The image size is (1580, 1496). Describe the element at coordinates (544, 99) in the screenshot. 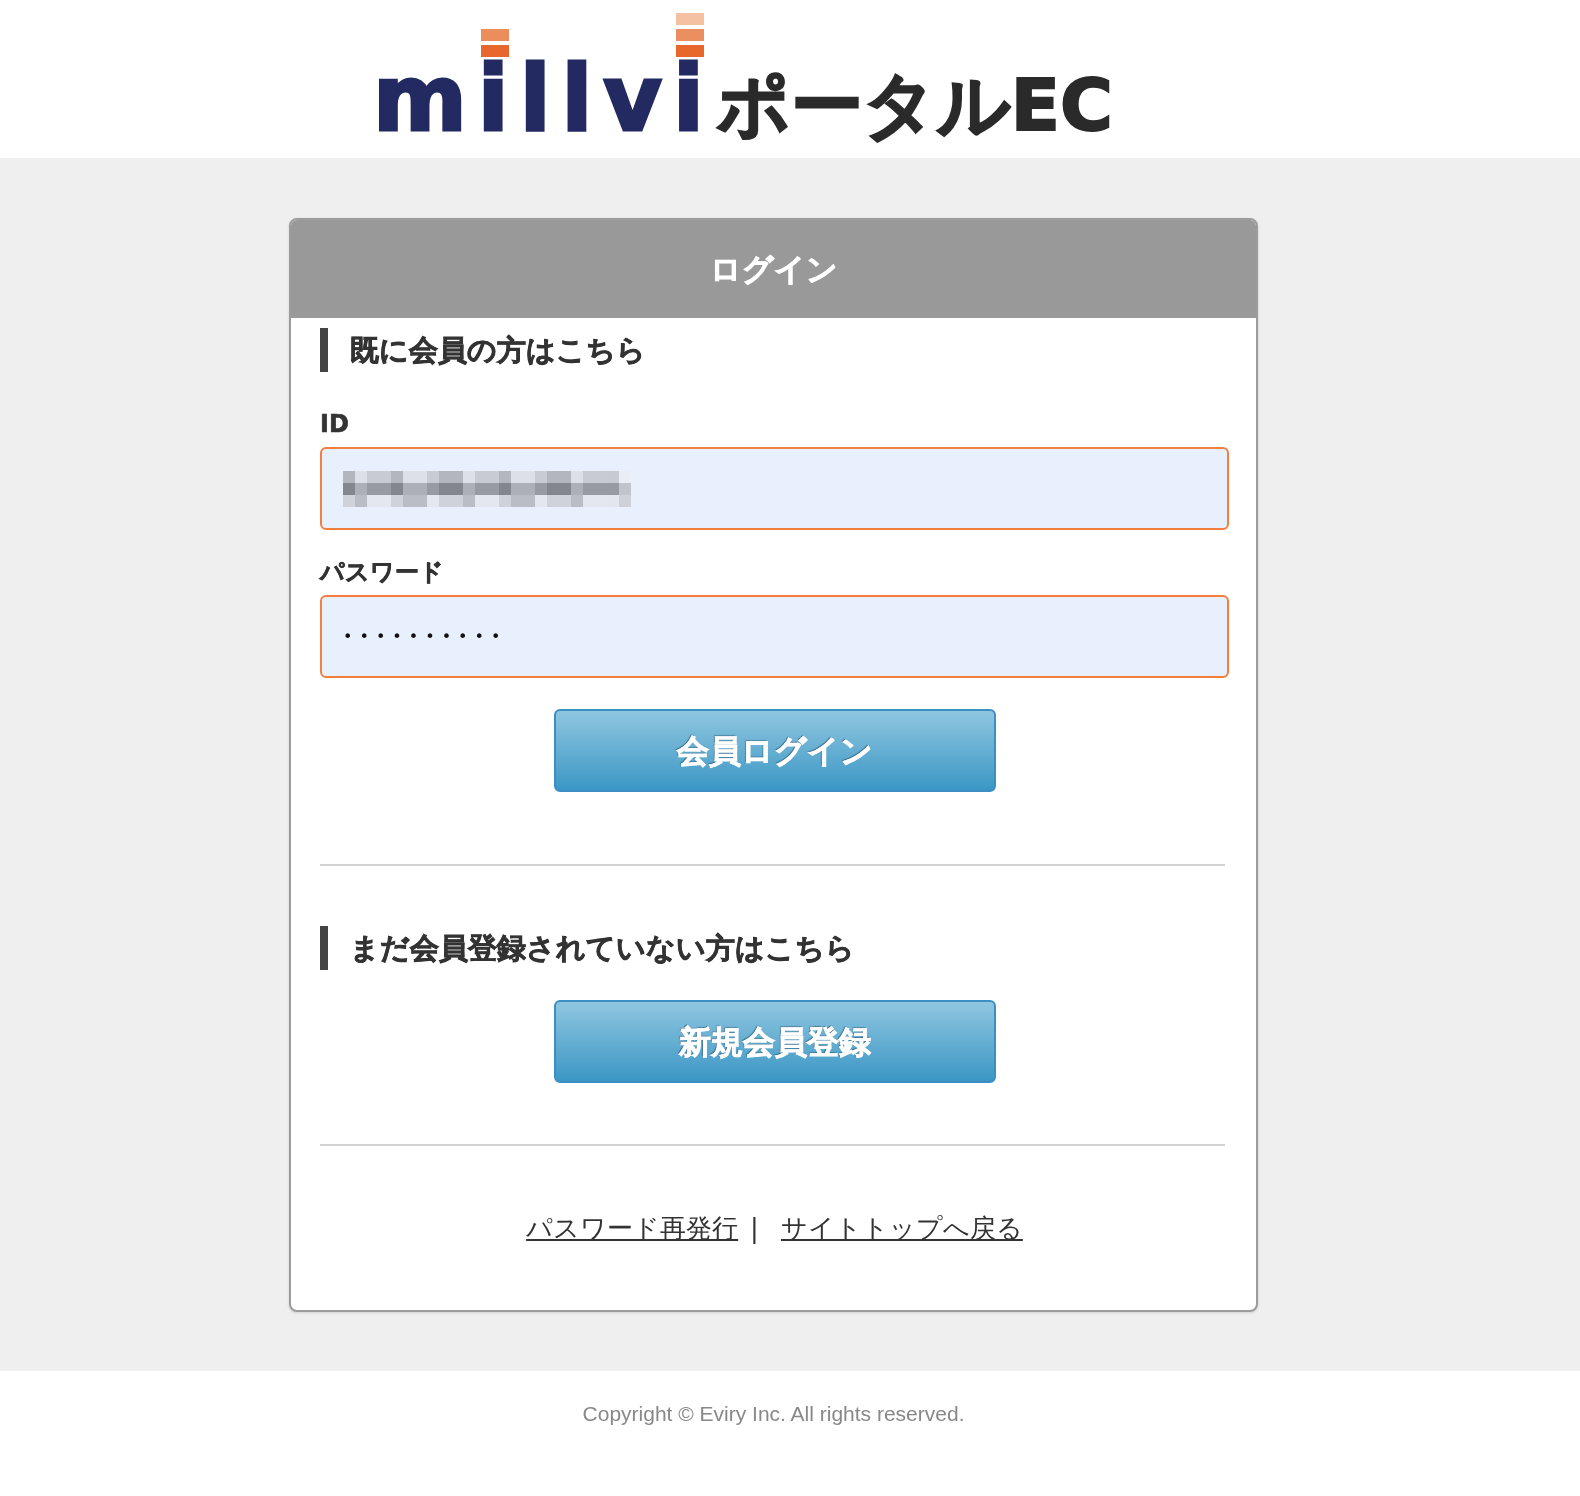

I see `logo-brand-text: millvi` at that location.